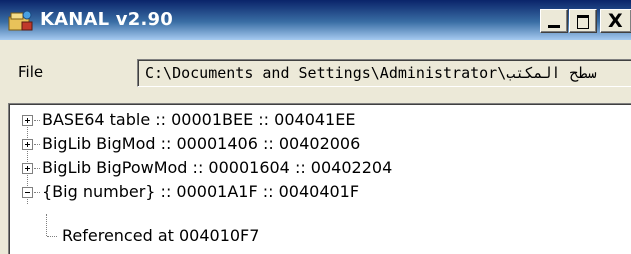 The height and width of the screenshot is (254, 631). I want to click on minimize-button, so click(554, 21).